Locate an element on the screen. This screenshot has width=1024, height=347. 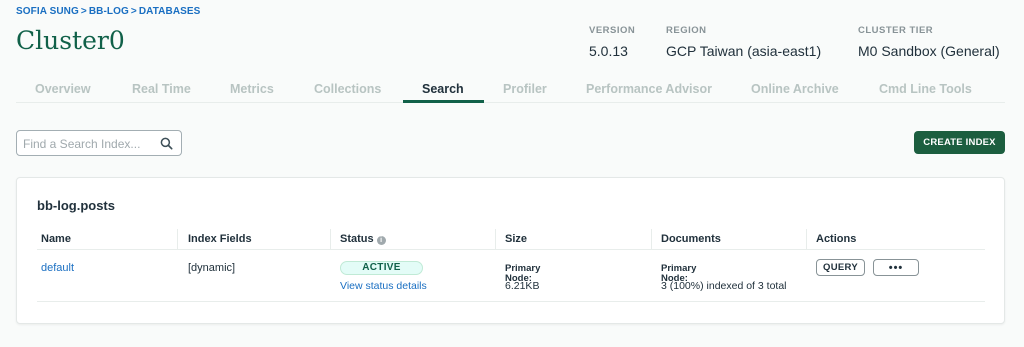
version-label: VERSION is located at coordinates (612, 30).